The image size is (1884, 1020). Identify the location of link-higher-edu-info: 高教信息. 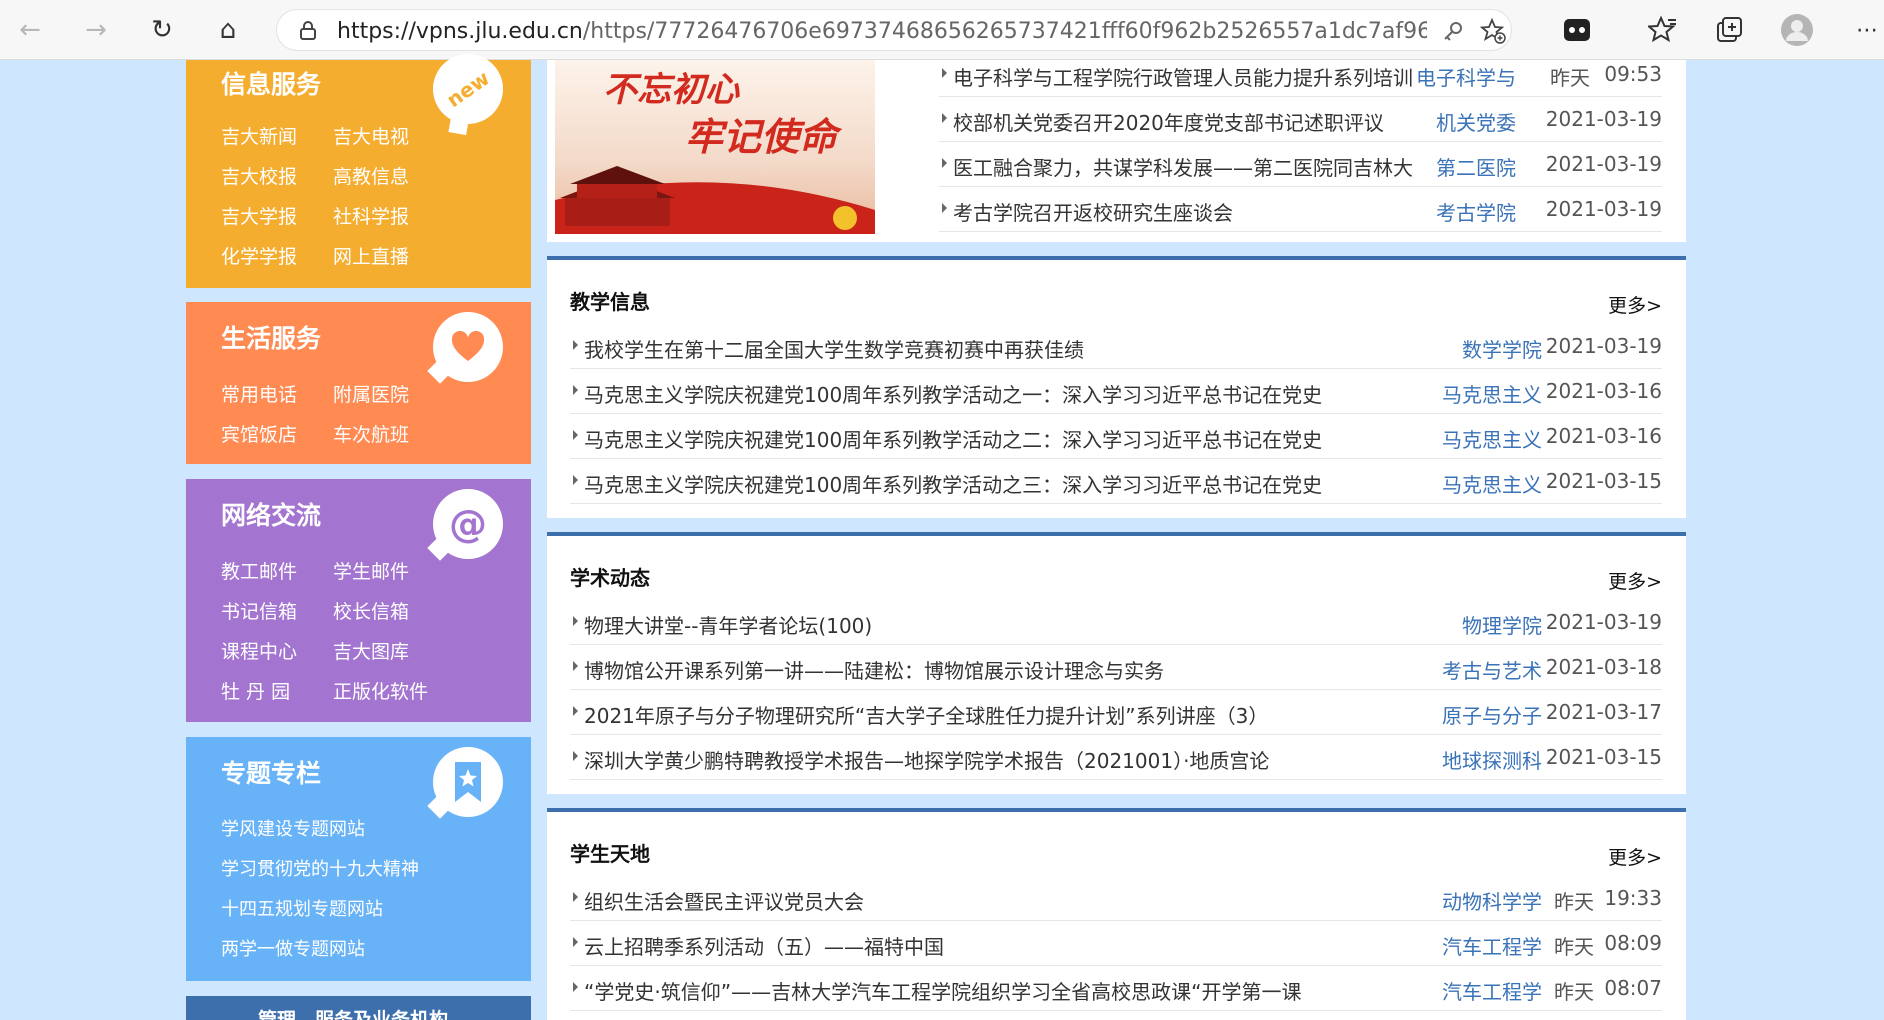
(371, 175).